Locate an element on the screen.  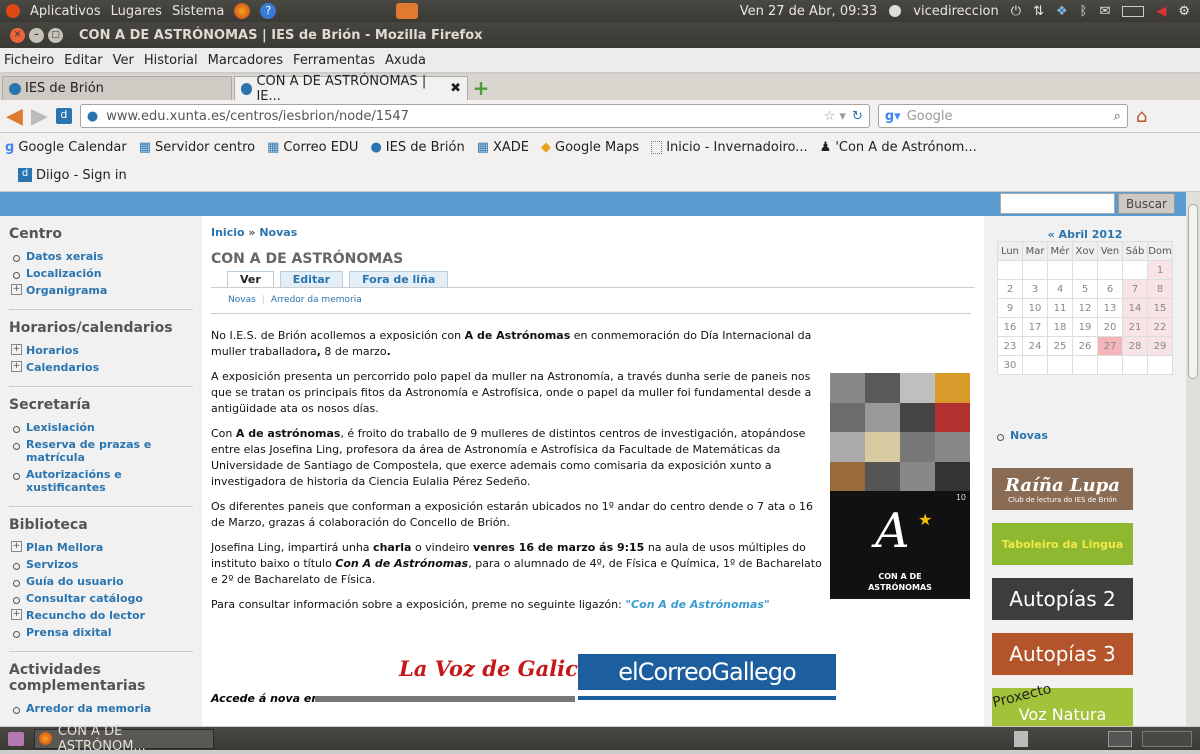
menu-recuncho-lector: Recuncho do lector is located at coordinates (101, 615).